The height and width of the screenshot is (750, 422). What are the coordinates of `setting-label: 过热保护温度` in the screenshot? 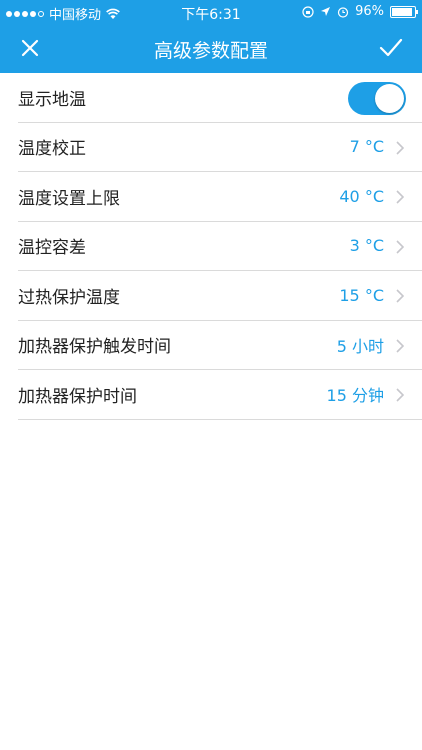 It's located at (69, 297).